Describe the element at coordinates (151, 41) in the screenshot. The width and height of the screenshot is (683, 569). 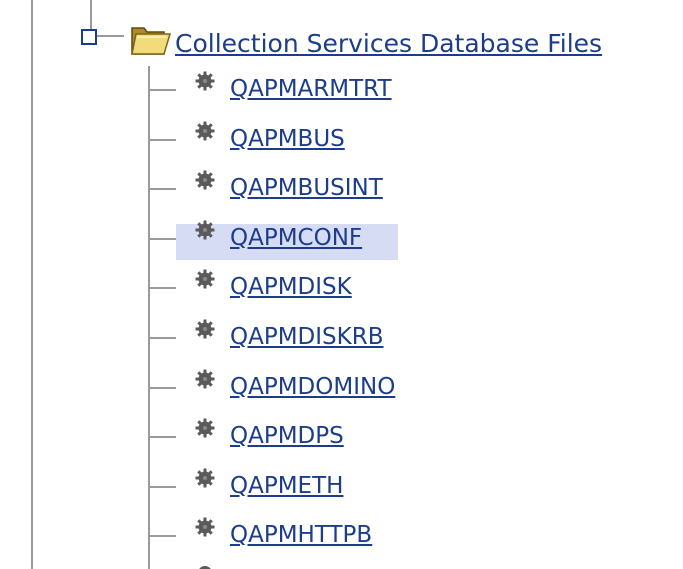
I see `open-folder-icon` at that location.